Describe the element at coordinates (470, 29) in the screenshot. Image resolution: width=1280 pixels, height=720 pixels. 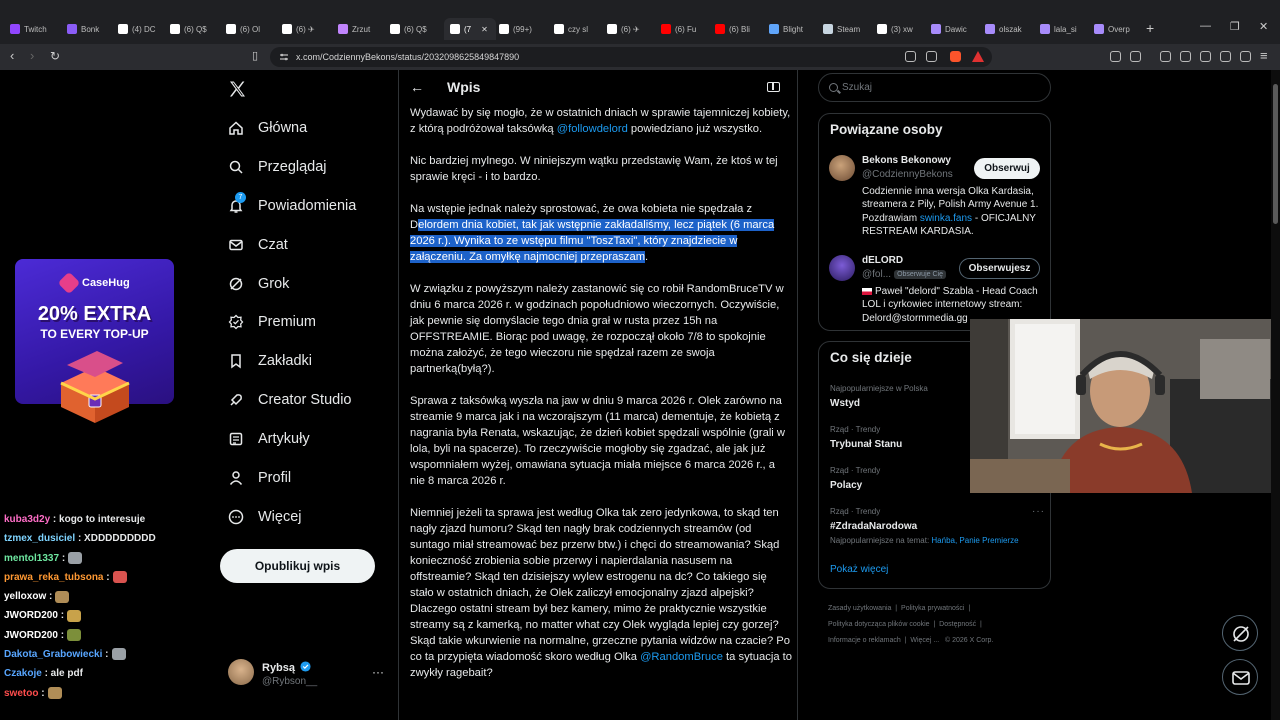
I see `browser-tab: (7 ✕` at that location.